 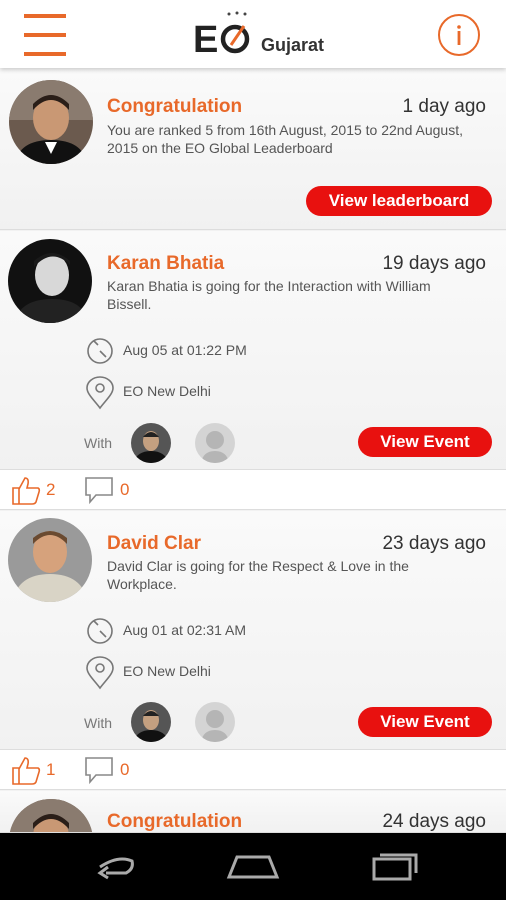 I want to click on card-stats: 1 0, so click(x=253, y=770).